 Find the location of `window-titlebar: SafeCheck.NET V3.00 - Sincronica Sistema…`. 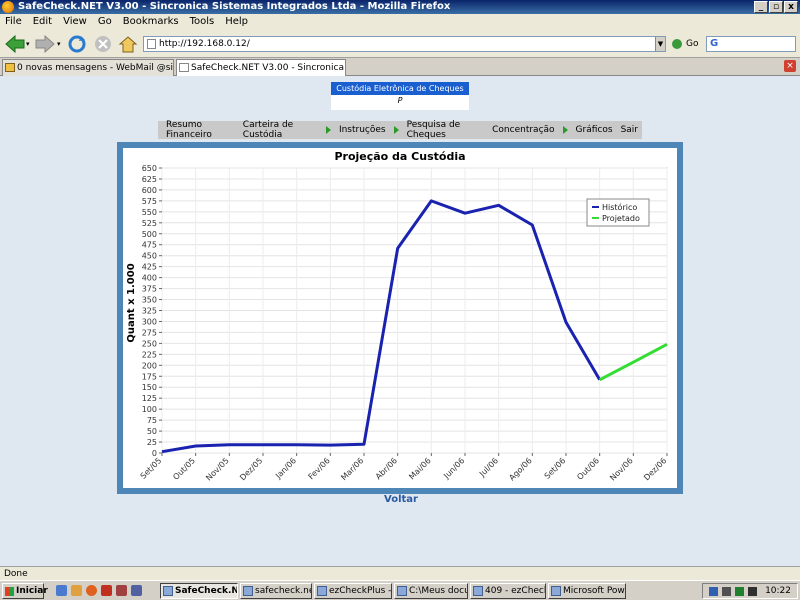

window-titlebar: SafeCheck.NET V3.00 - Sincronica Sistema… is located at coordinates (400, 7).